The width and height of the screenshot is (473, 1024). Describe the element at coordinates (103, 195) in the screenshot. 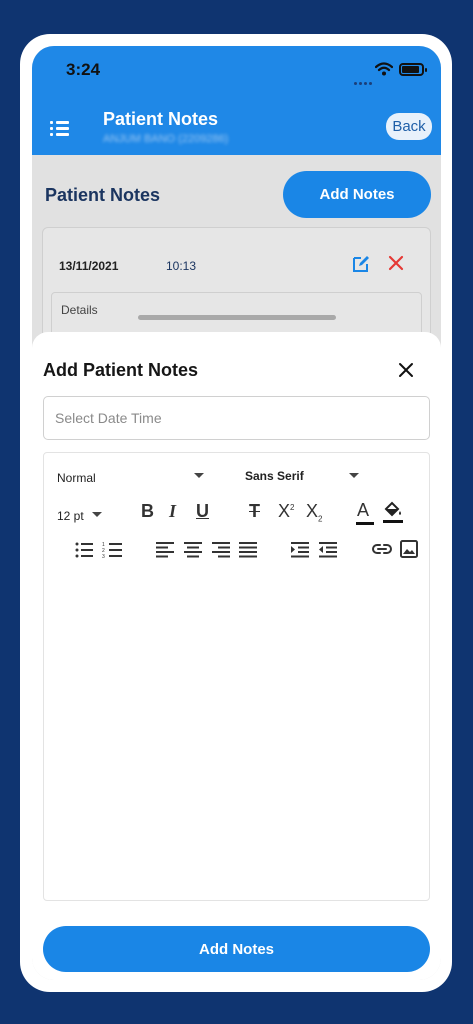

I see `page-heading: Patient Notes` at that location.